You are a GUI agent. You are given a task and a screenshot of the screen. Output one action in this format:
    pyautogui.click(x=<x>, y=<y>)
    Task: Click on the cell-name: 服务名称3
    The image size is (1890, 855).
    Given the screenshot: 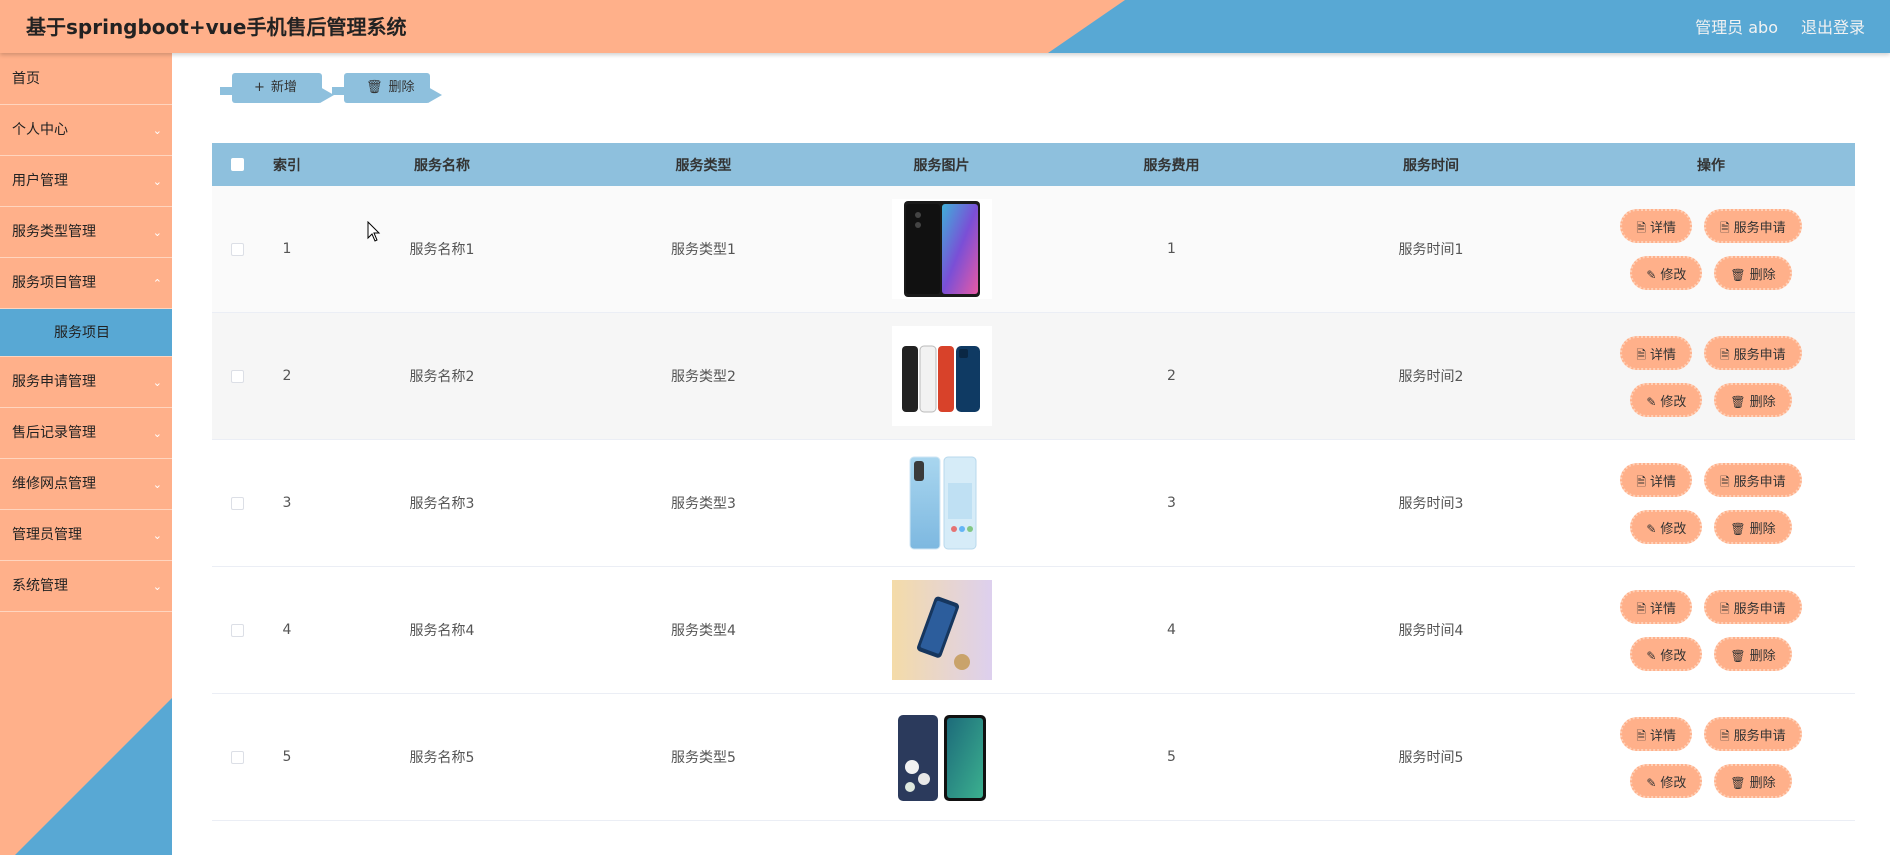 What is the action you would take?
    pyautogui.click(x=442, y=504)
    